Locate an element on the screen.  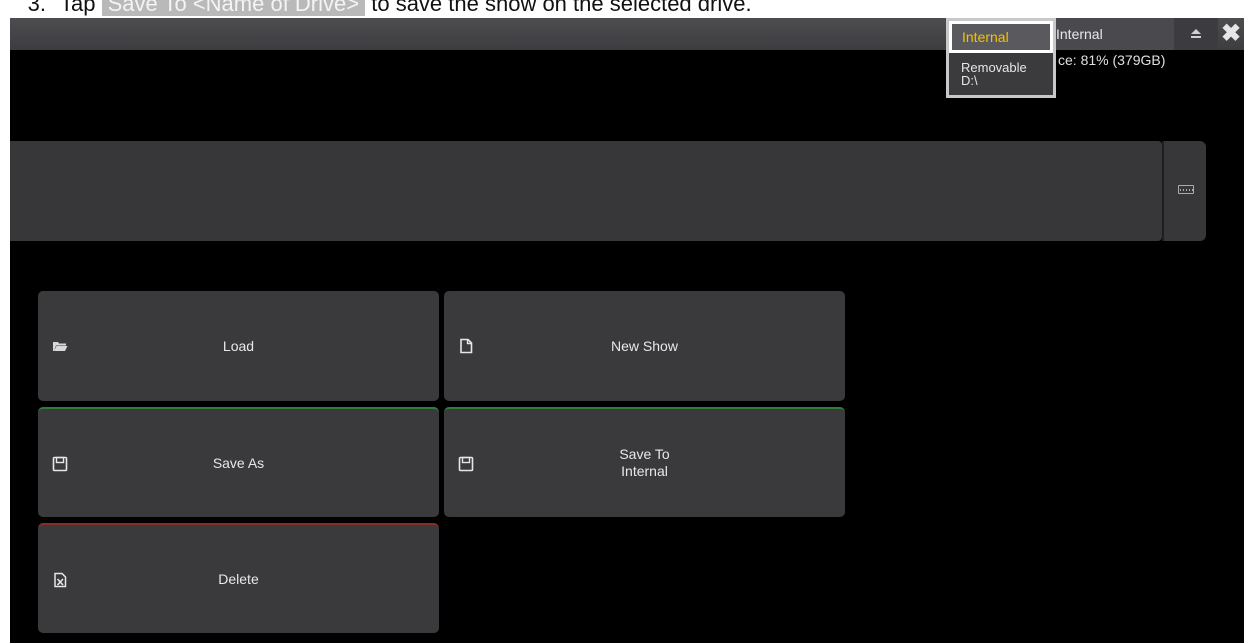
drive-option-removable: Removable D:\ is located at coordinates (1001, 75).